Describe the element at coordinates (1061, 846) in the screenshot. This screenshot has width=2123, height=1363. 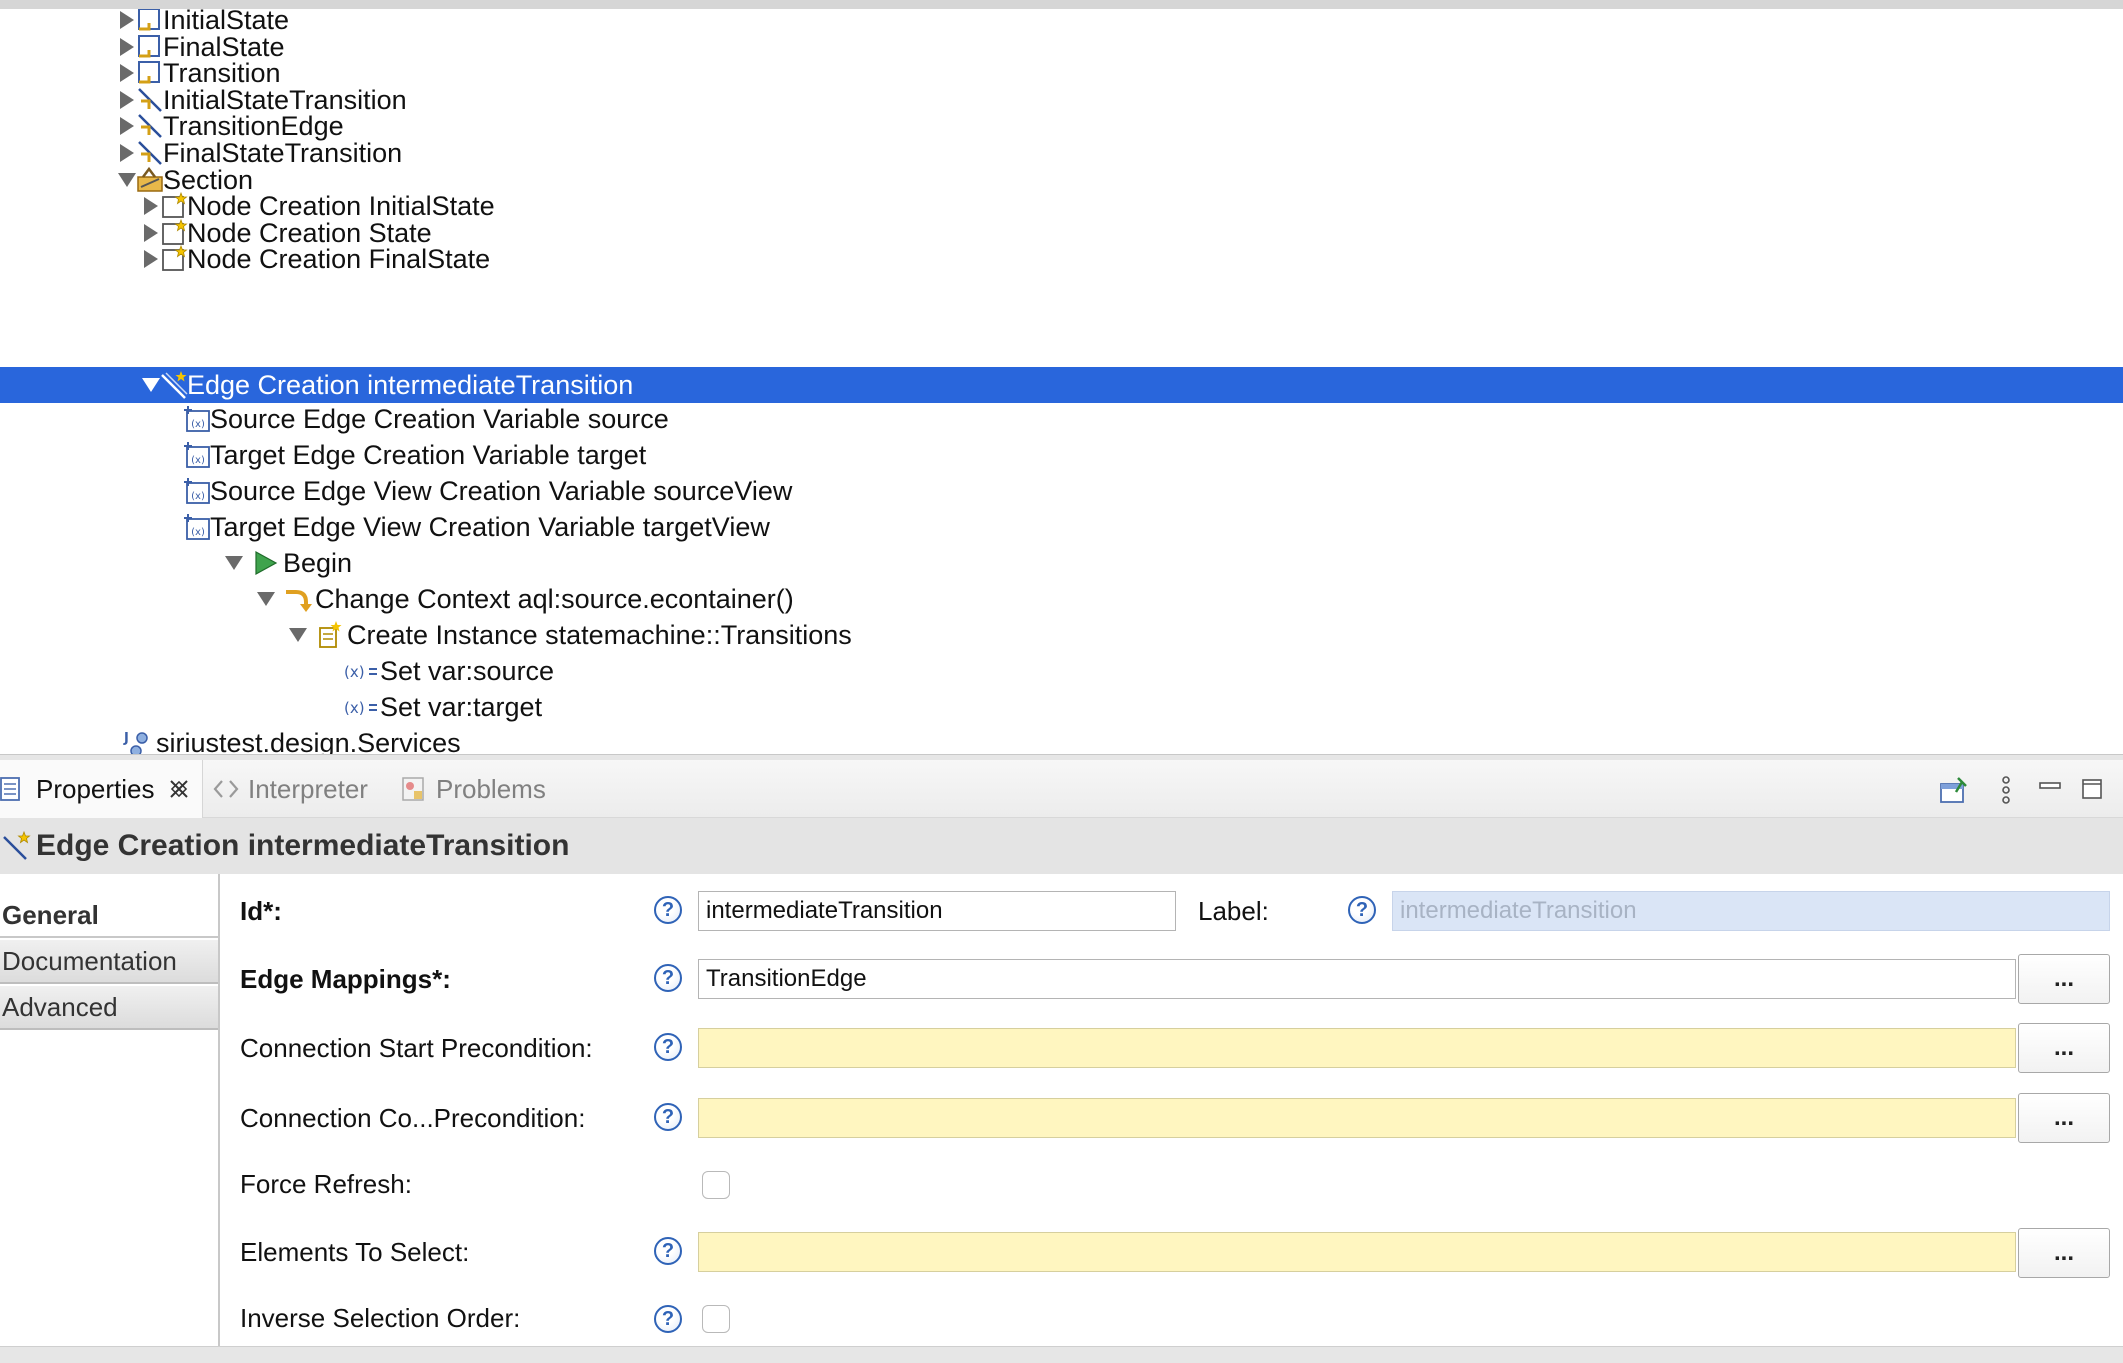
I see `properties-title-bar: Edge Creation intermediateTransition` at that location.